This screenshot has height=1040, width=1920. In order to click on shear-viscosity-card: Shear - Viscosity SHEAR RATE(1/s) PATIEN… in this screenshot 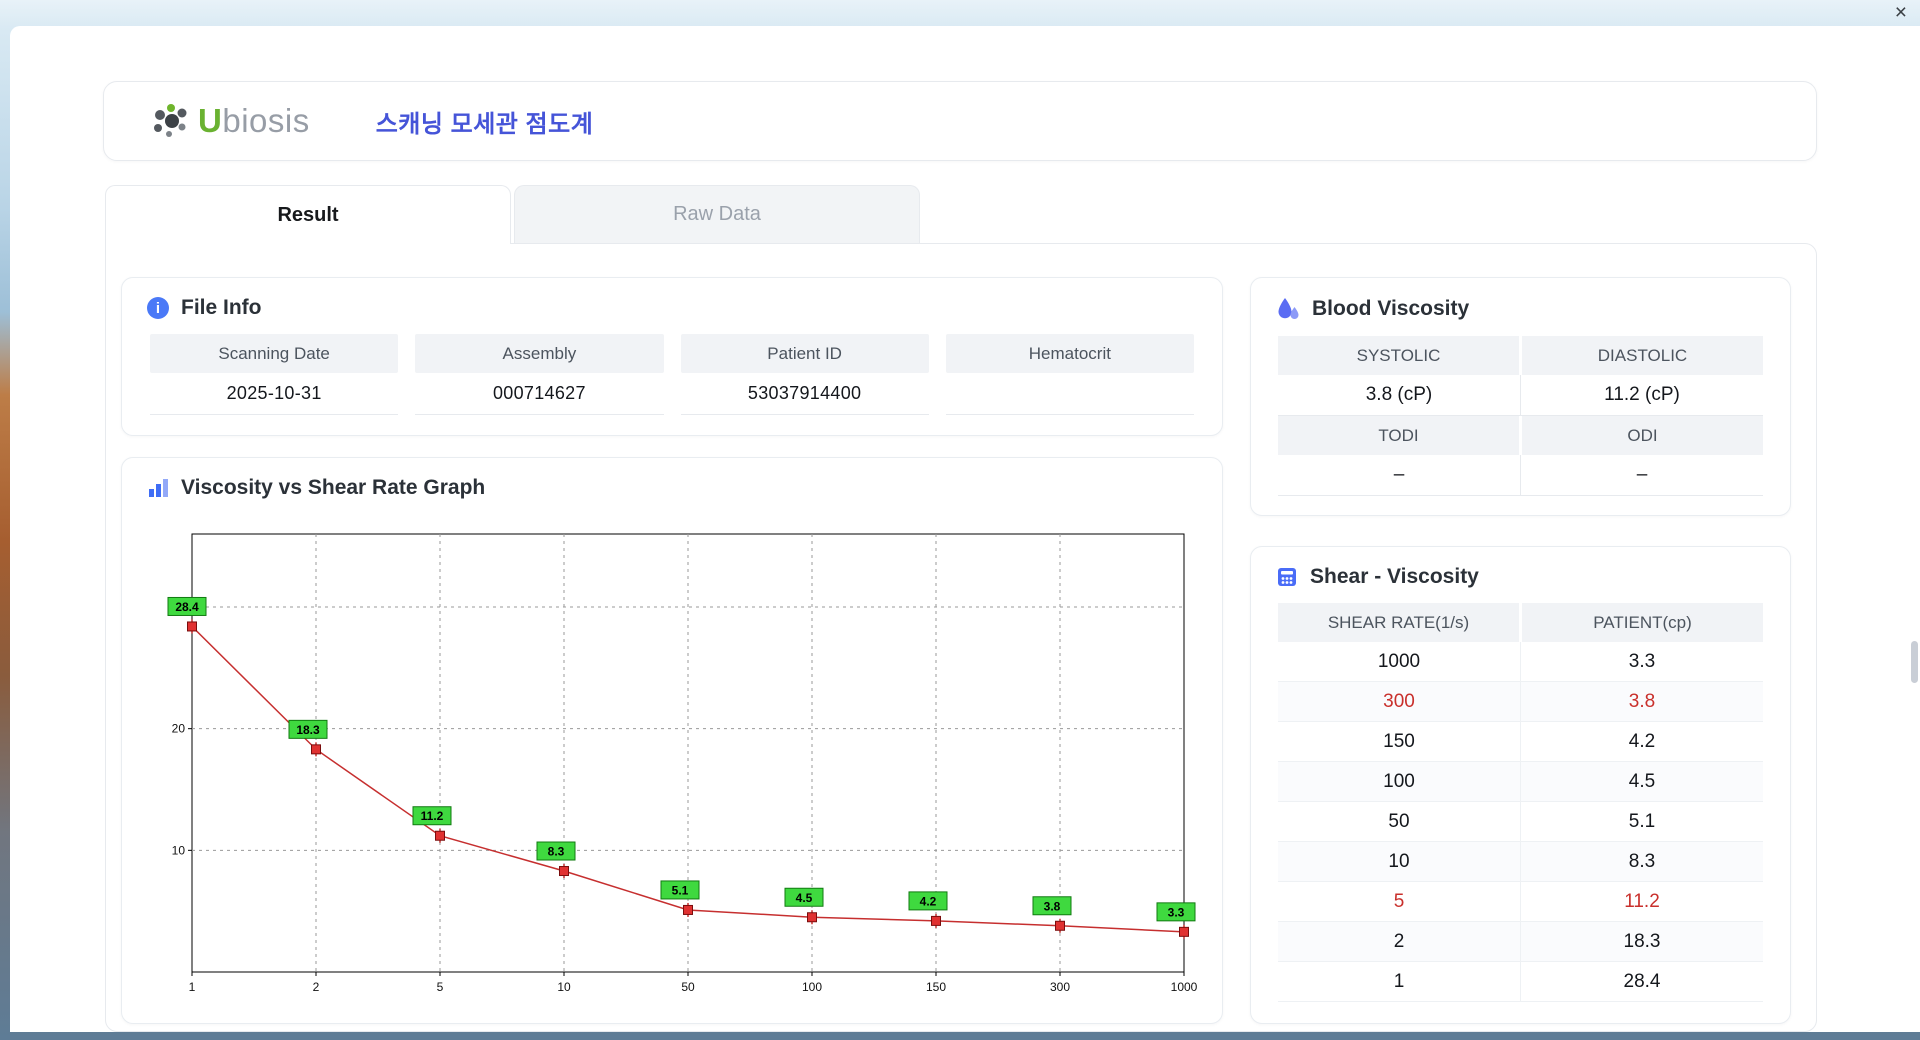, I will do `click(1520, 785)`.